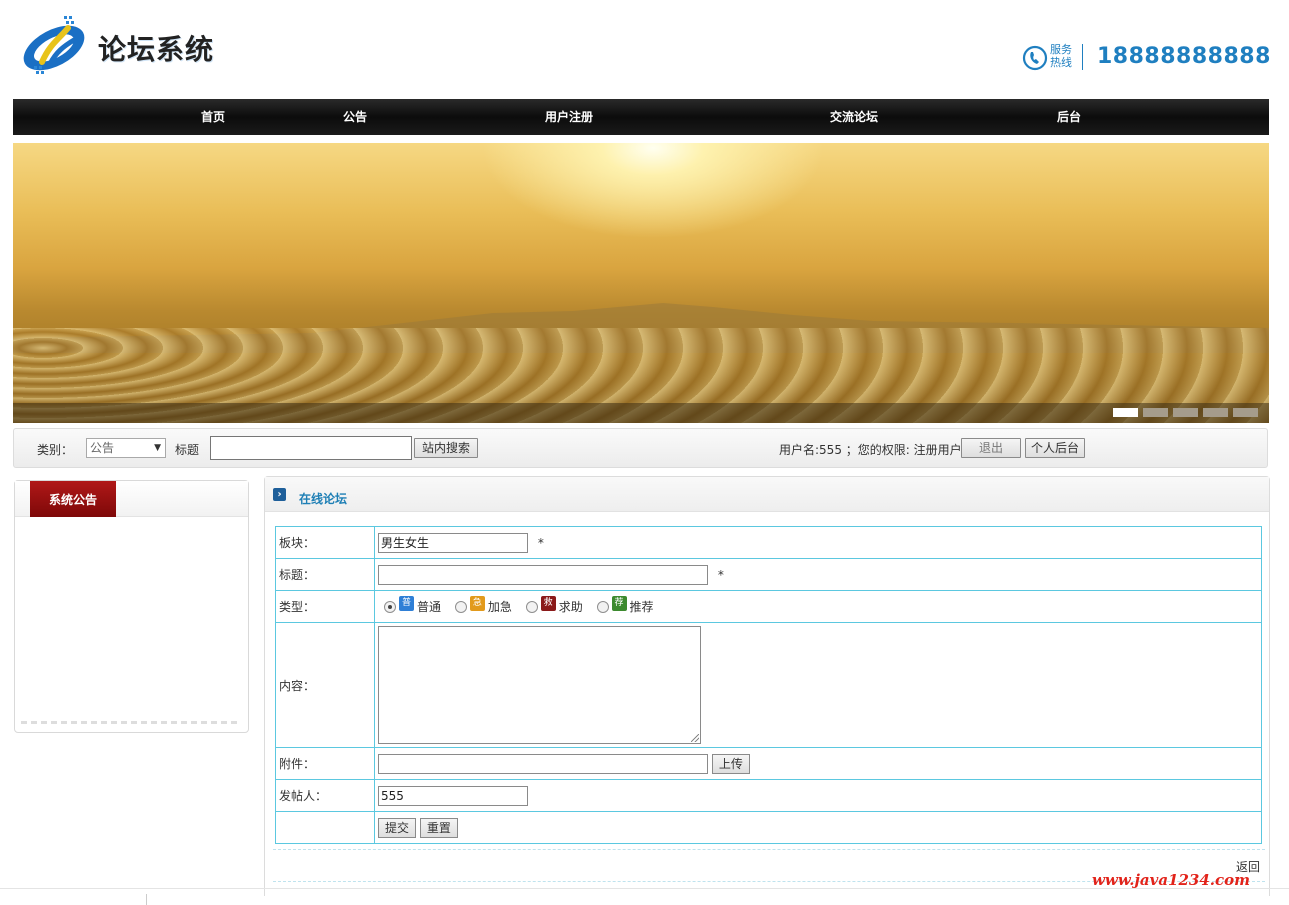 The height and width of the screenshot is (905, 1289). I want to click on form-row-poster: 发帖人： 555, so click(768, 795).